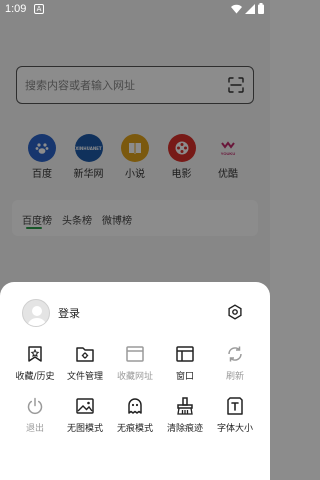 This screenshot has height=480, width=320. I want to click on menu-item-windows: 窗口, so click(185, 365).